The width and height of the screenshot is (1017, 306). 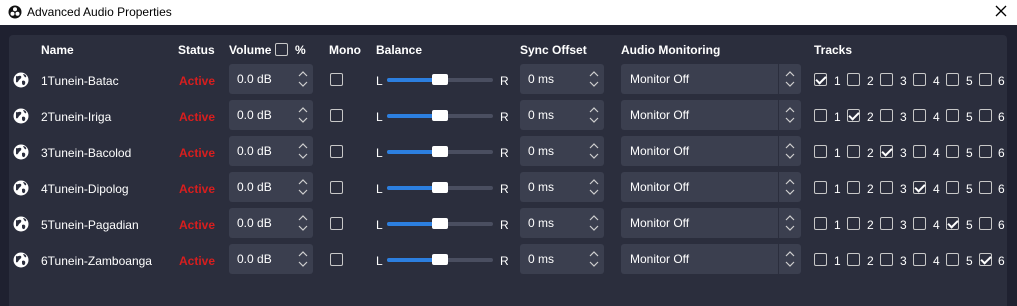 What do you see at coordinates (197, 117) in the screenshot?
I see `status-badge: Active` at bounding box center [197, 117].